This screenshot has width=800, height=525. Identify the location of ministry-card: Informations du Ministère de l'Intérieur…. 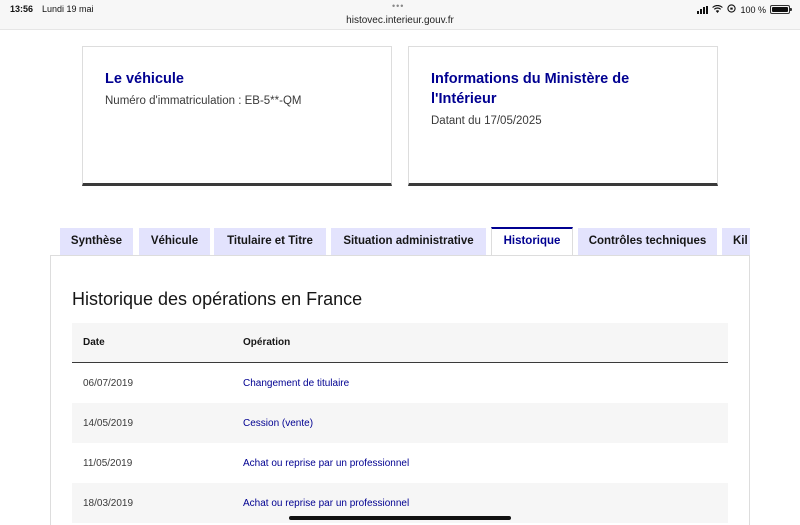
(563, 116).